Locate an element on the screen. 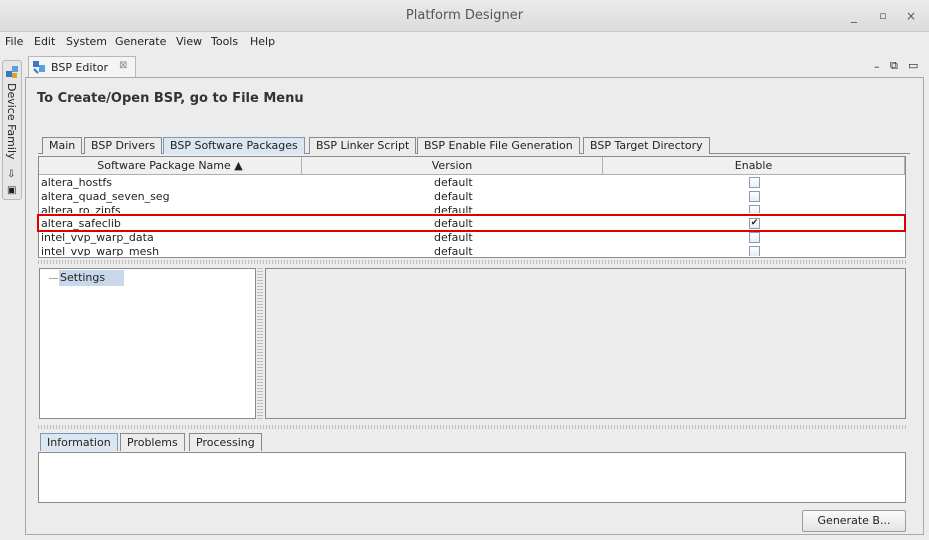  menu-view: View is located at coordinates (189, 41).